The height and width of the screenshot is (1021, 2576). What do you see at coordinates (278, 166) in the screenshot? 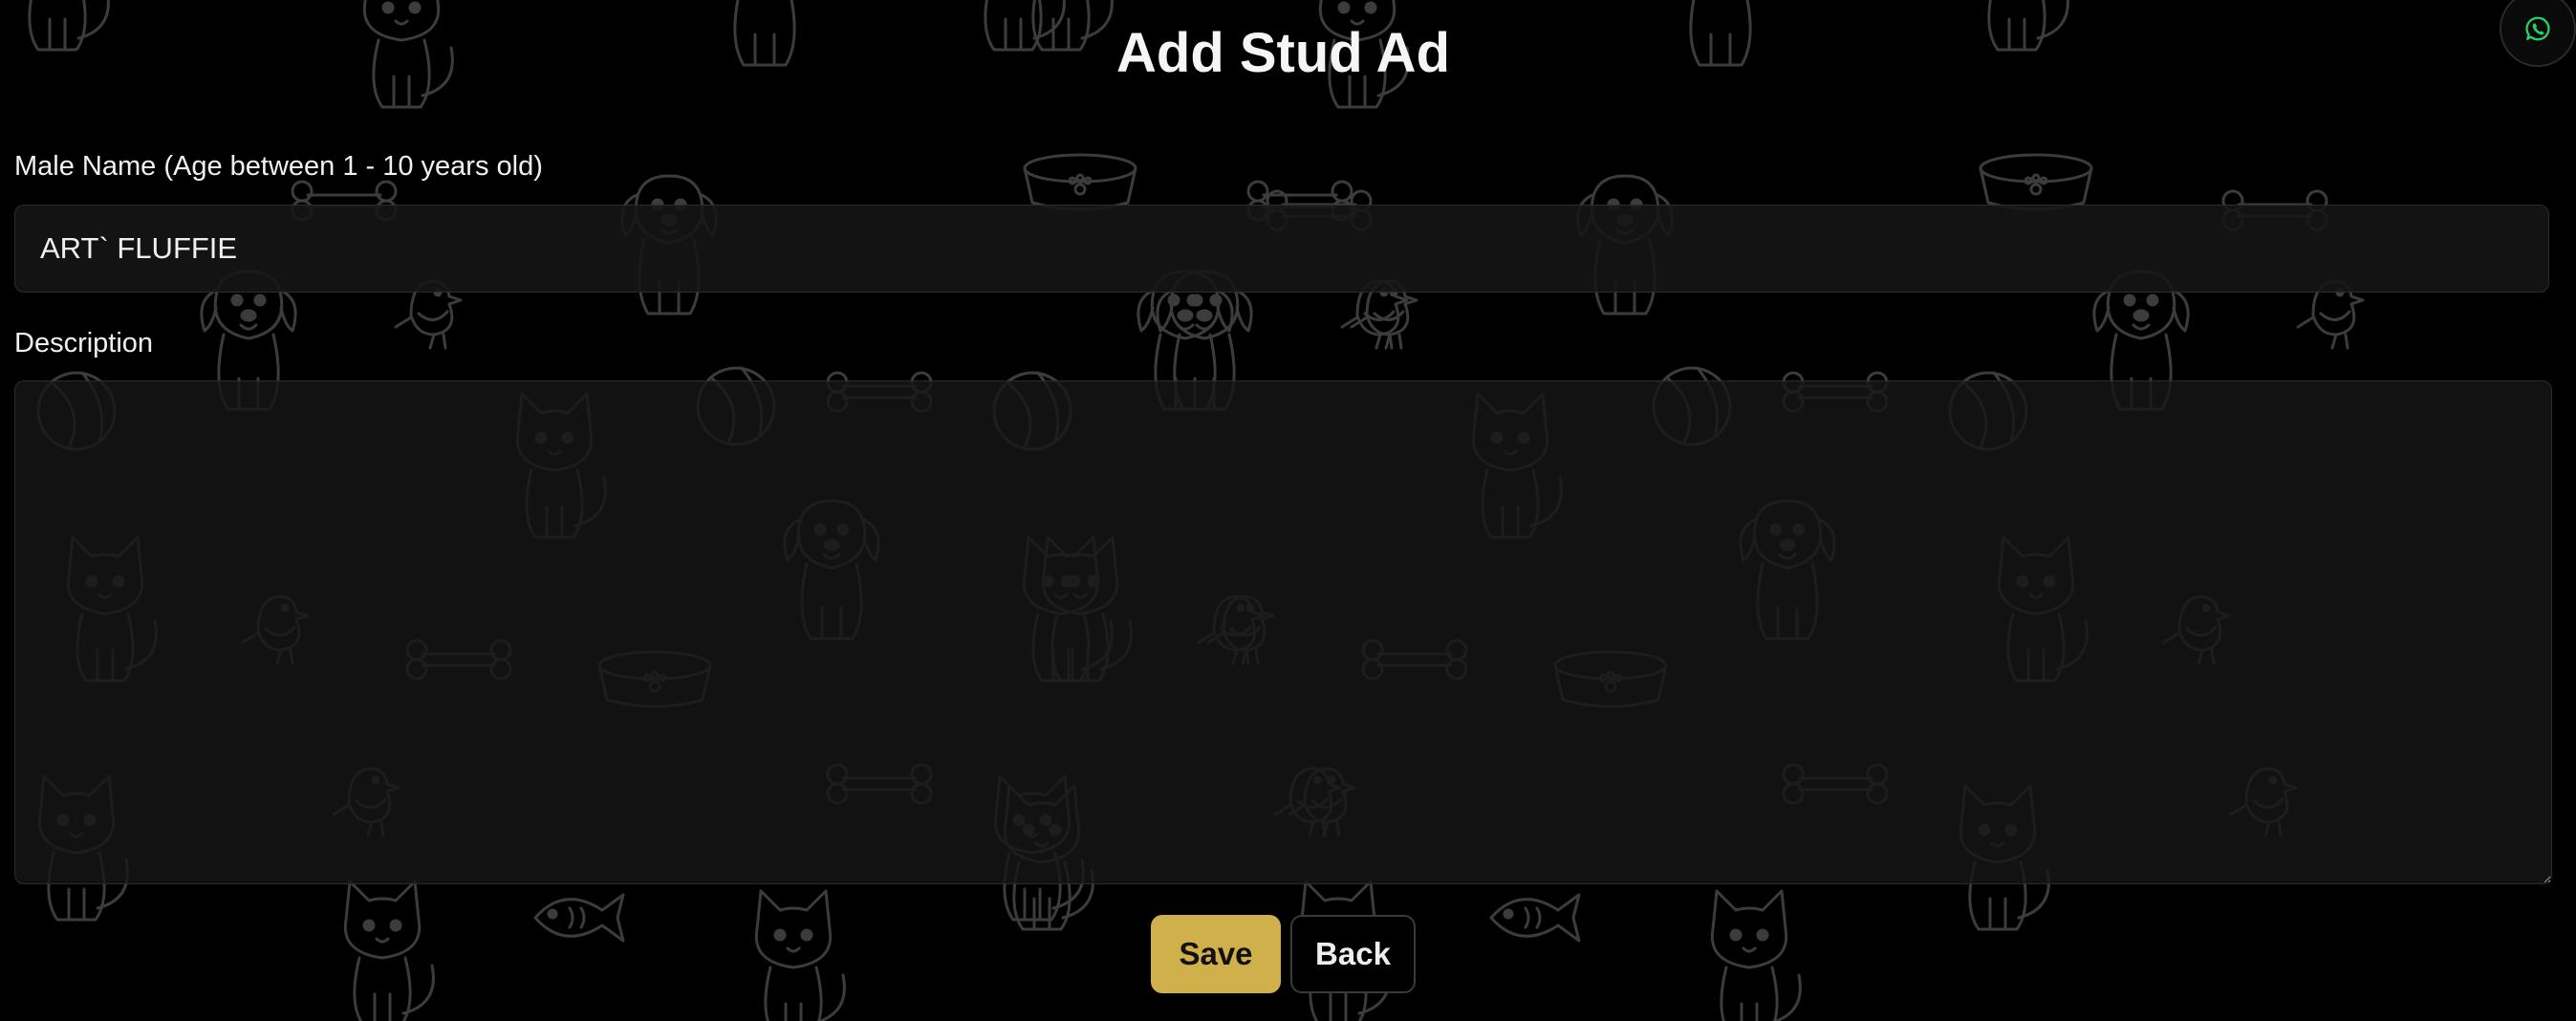
I see `male-name-label: Male Name (Age between 1 - 10 years old)` at bounding box center [278, 166].